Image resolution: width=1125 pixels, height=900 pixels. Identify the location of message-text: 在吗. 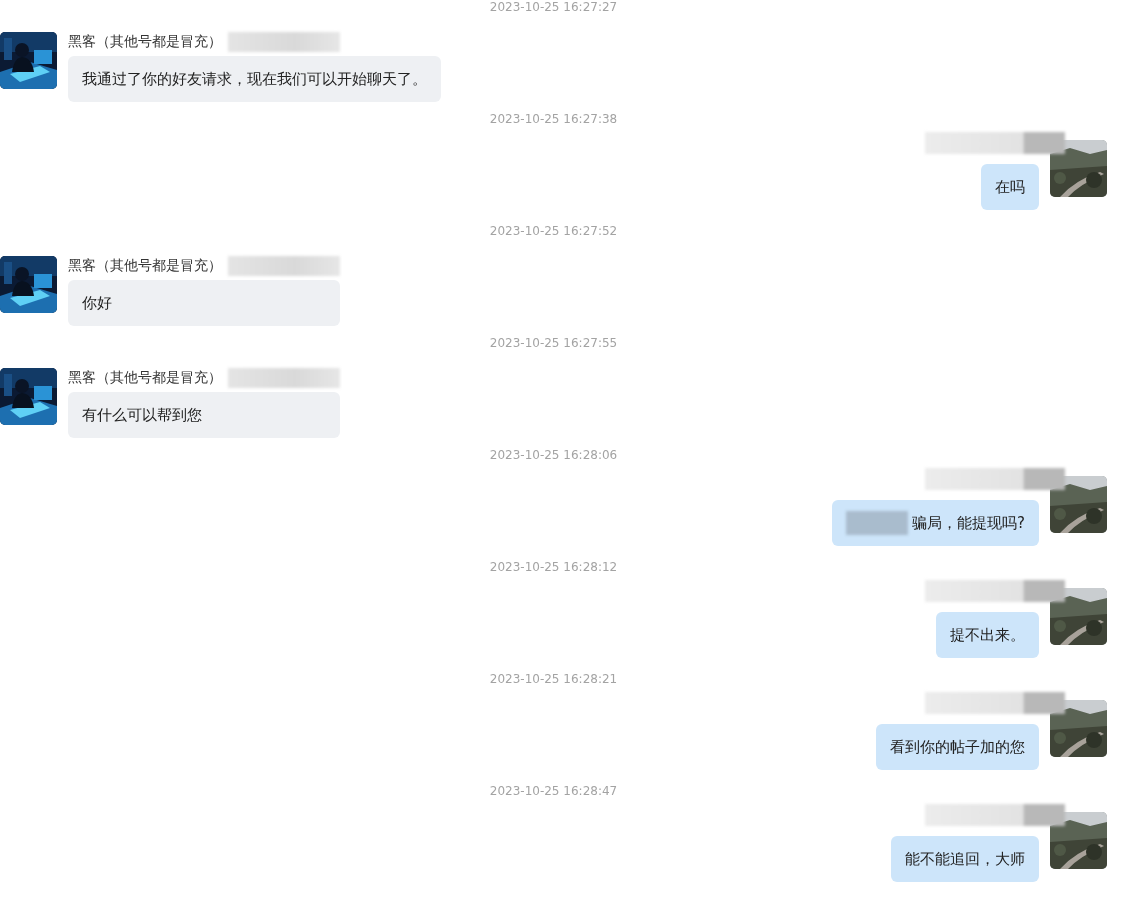
(1010, 187).